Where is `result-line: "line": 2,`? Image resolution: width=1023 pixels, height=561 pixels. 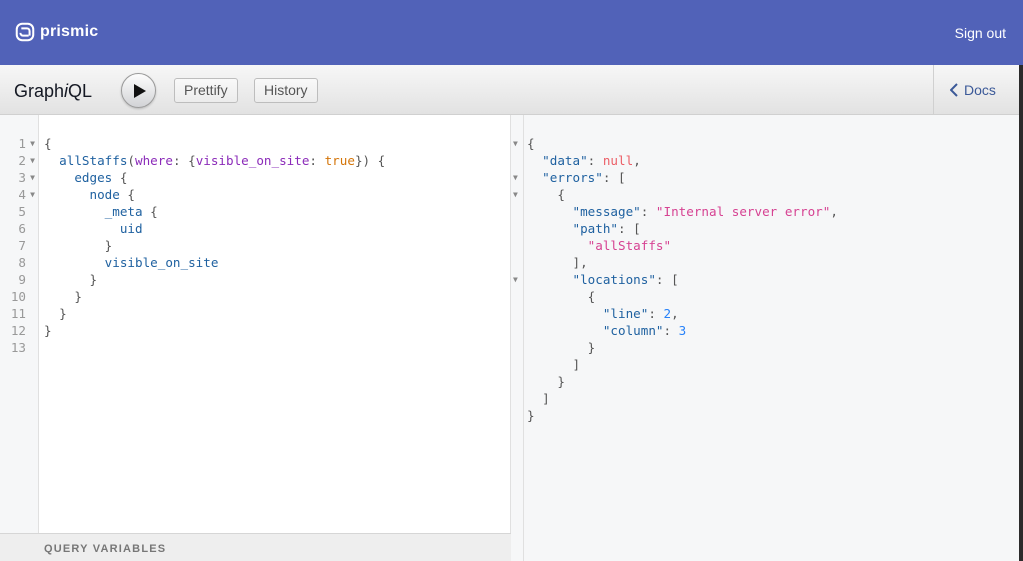
result-line: "line": 2, is located at coordinates (640, 313).